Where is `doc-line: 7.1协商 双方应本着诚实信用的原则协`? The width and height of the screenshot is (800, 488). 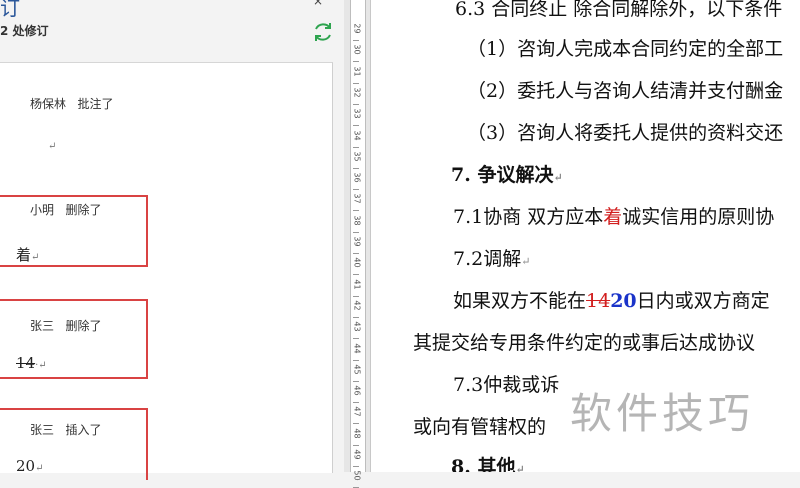 doc-line: 7.1协商 双方应本着诚实信用的原则协 is located at coordinates (614, 217).